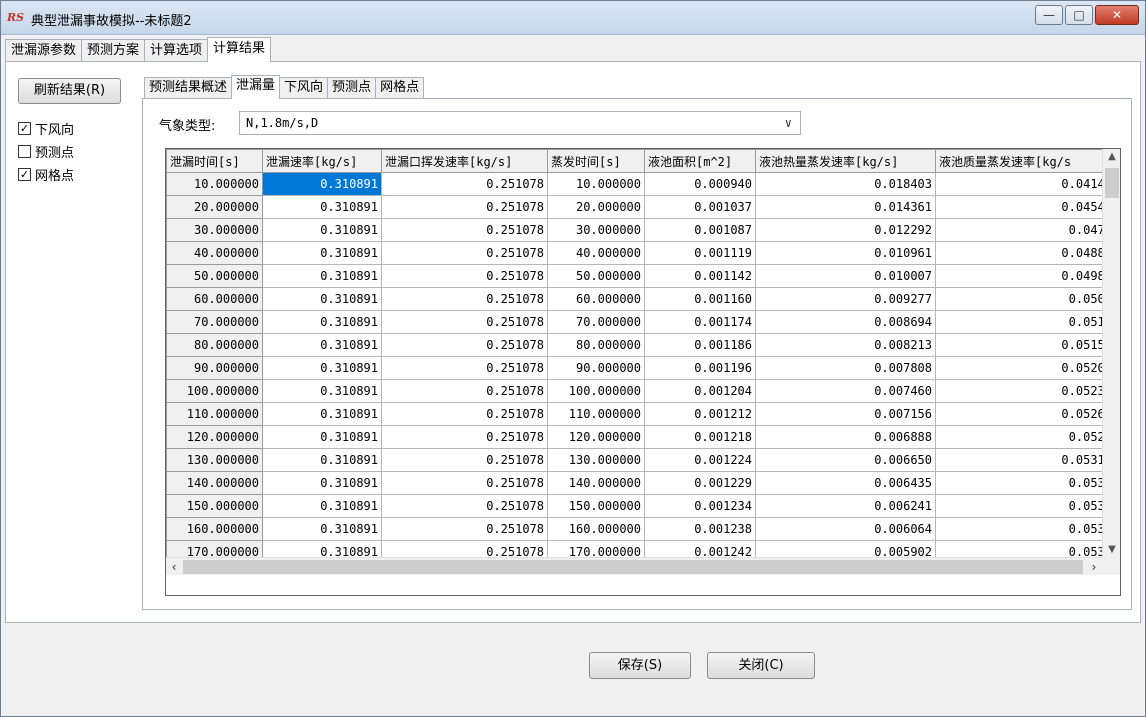  I want to click on table-cell: 0.0526!, so click(1025, 414).